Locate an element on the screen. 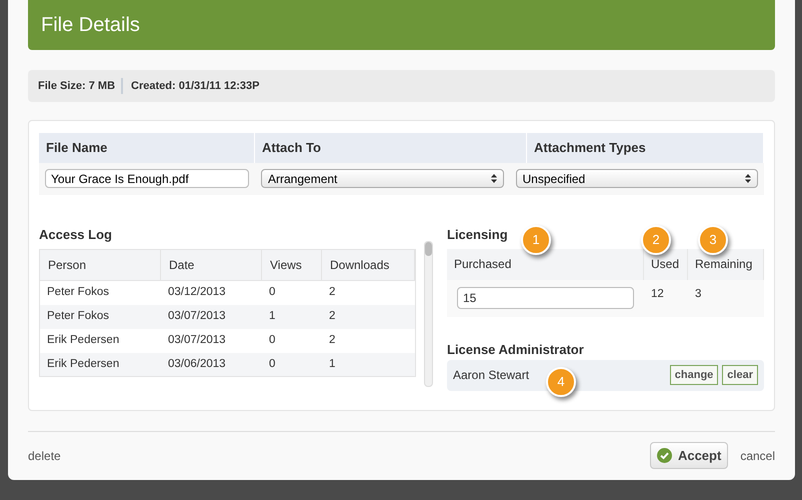 The height and width of the screenshot is (500, 802). remaining-count: 3 is located at coordinates (698, 294).